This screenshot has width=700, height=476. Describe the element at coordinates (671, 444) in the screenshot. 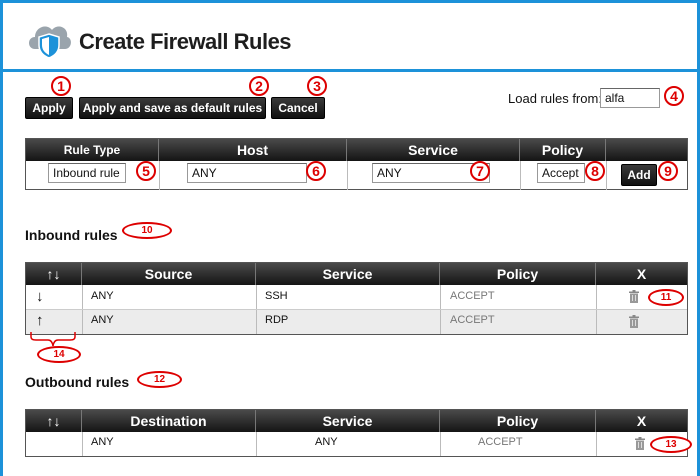

I see `callout-13: 13` at that location.